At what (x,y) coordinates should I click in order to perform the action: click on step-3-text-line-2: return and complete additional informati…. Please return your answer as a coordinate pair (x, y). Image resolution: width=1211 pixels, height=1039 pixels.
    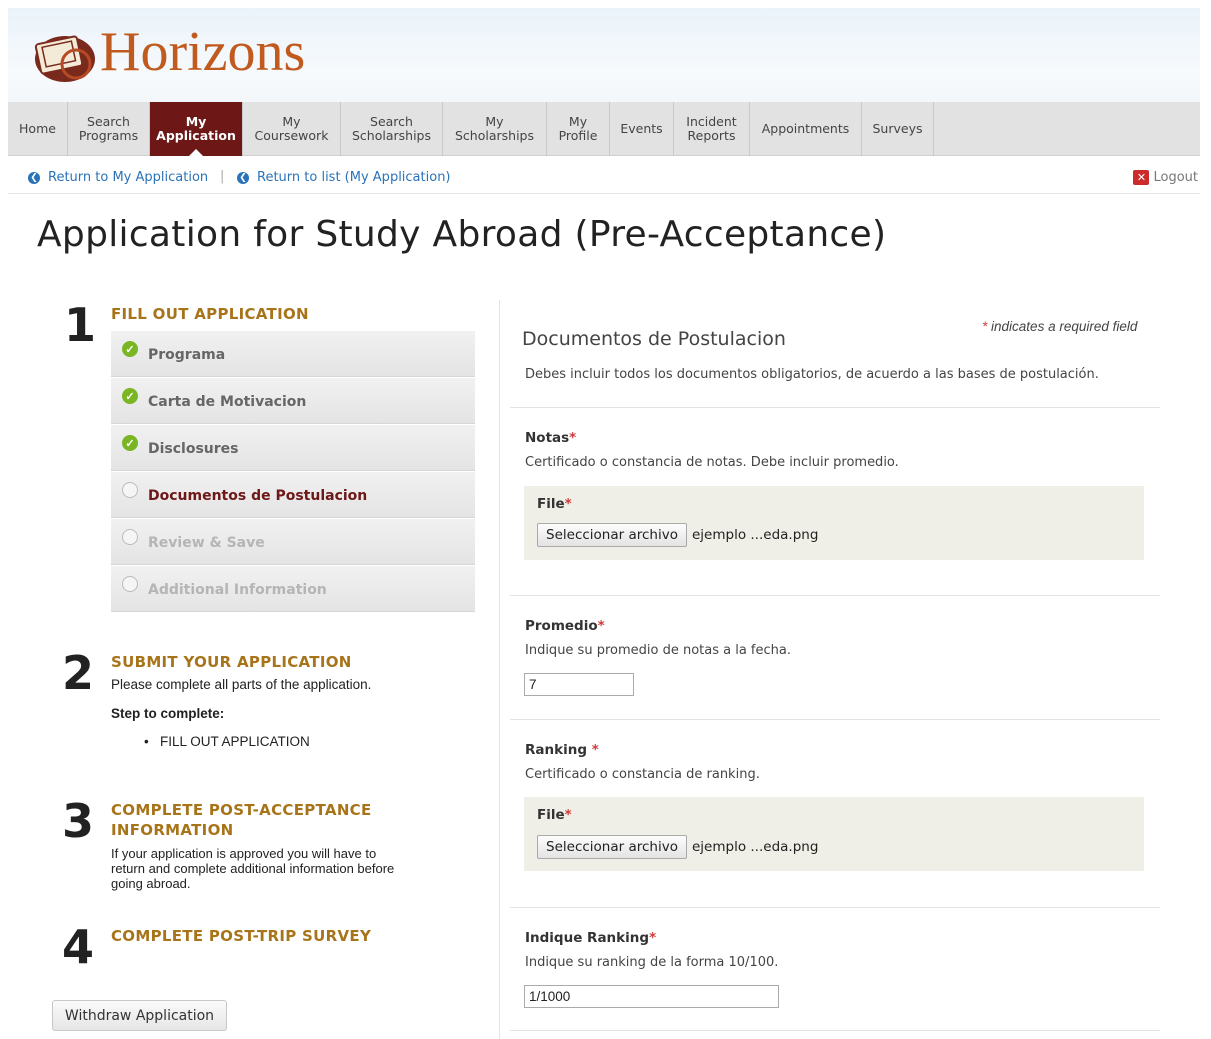
    Looking at the image, I should click on (253, 868).